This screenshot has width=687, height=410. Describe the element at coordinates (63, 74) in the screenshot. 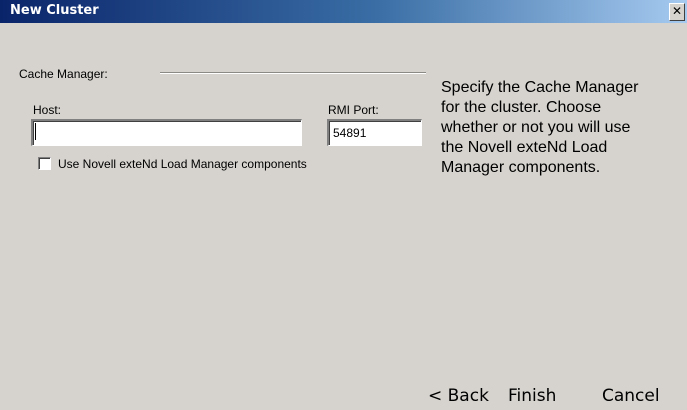

I see `cache-manager-section-label: Cache Manager:` at that location.